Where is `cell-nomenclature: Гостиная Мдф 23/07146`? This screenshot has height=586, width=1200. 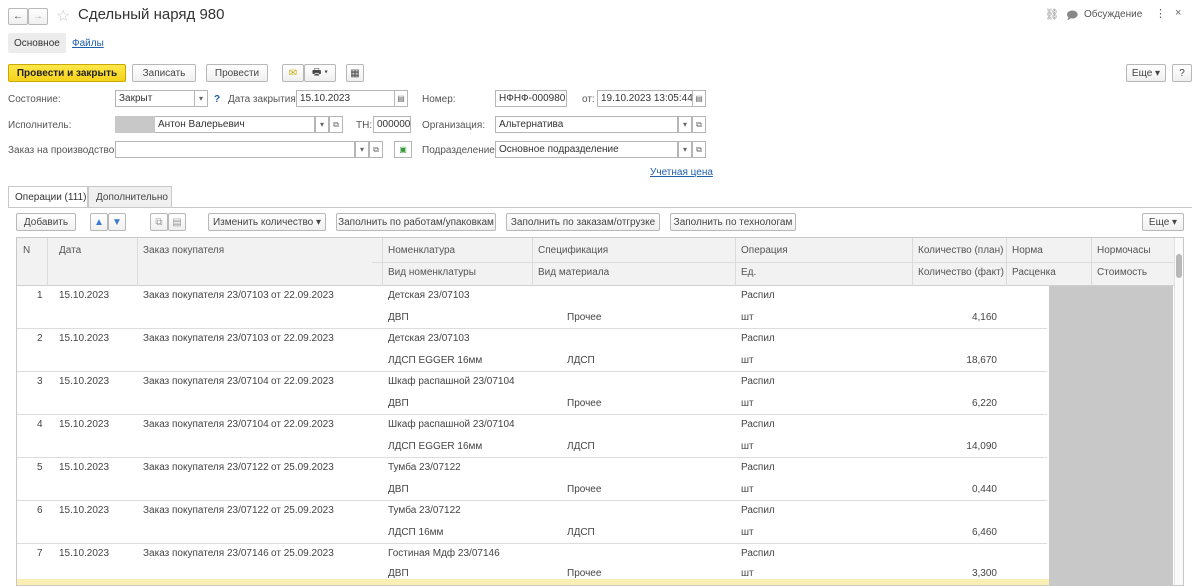
cell-nomenclature: Гостиная Мдф 23/07146 is located at coordinates (444, 553).